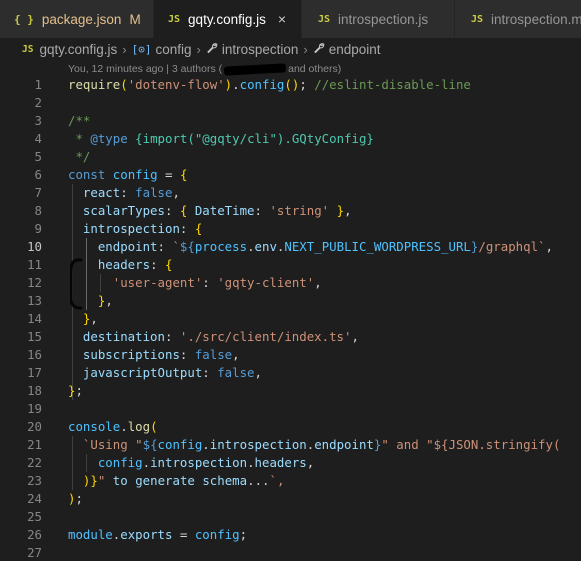 The height and width of the screenshot is (561, 581). Describe the element at coordinates (135, 229) in the screenshot. I see `code-text: introspection: {` at that location.